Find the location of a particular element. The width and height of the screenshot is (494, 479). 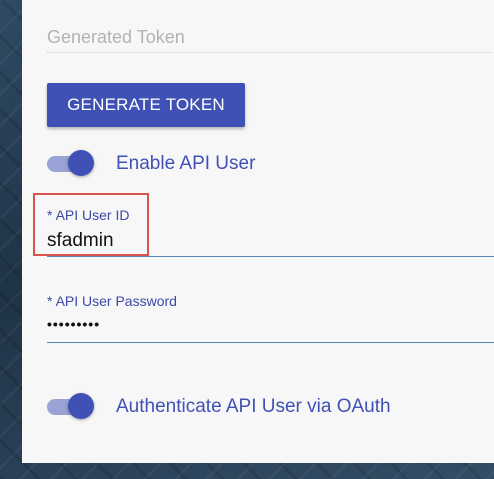

api-user-id-input: sfadmin is located at coordinates (80, 241).